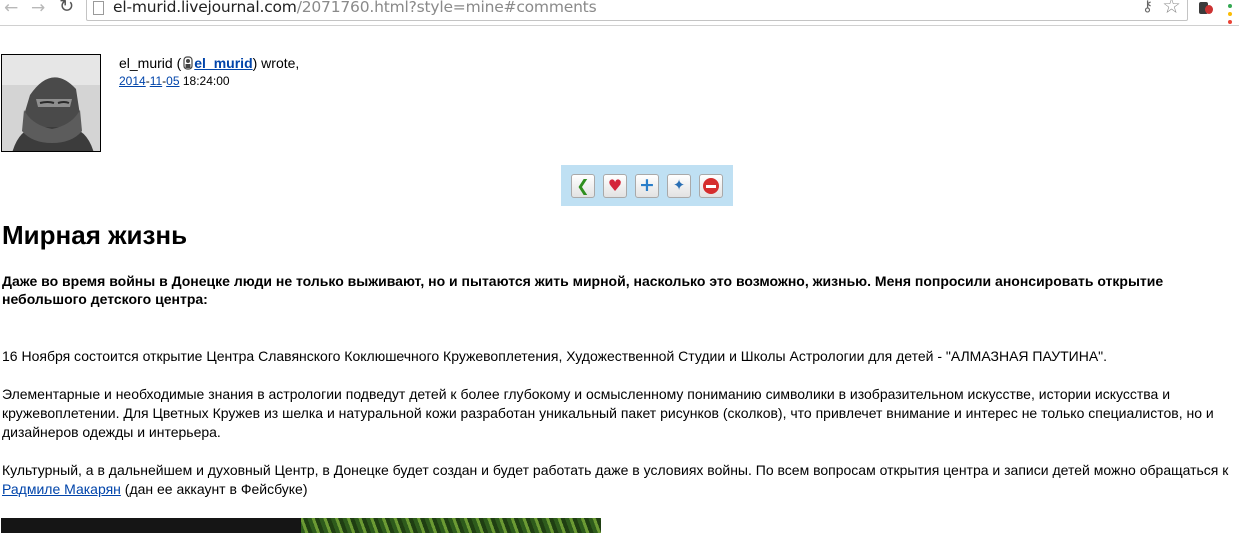 Image resolution: width=1239 pixels, height=533 pixels. Describe the element at coordinates (156, 81) in the screenshot. I see `date-month-link: 11` at that location.